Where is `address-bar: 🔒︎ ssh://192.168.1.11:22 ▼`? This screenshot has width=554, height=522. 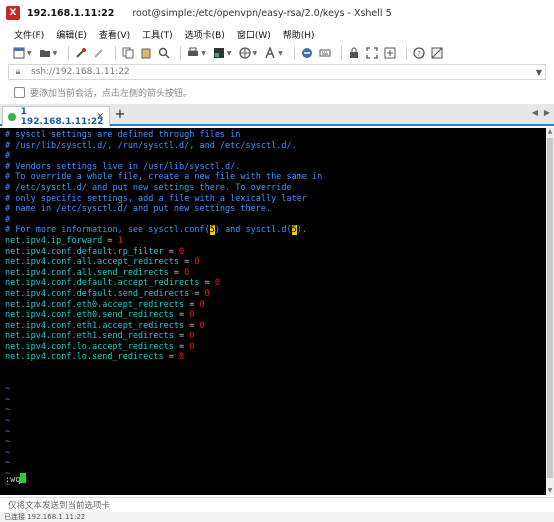 address-bar: 🔒︎ ssh://192.168.1.11:22 ▼ is located at coordinates (277, 72).